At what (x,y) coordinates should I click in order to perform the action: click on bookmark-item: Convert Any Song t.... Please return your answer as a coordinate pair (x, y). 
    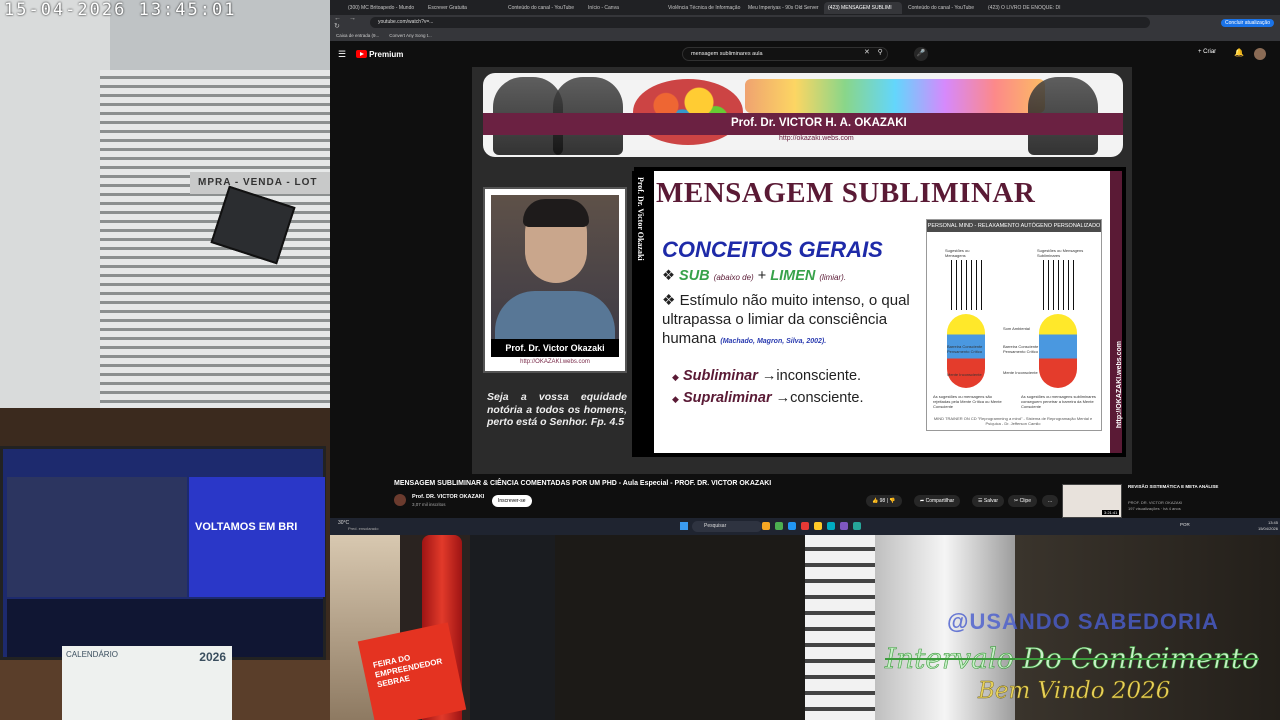
    Looking at the image, I should click on (410, 35).